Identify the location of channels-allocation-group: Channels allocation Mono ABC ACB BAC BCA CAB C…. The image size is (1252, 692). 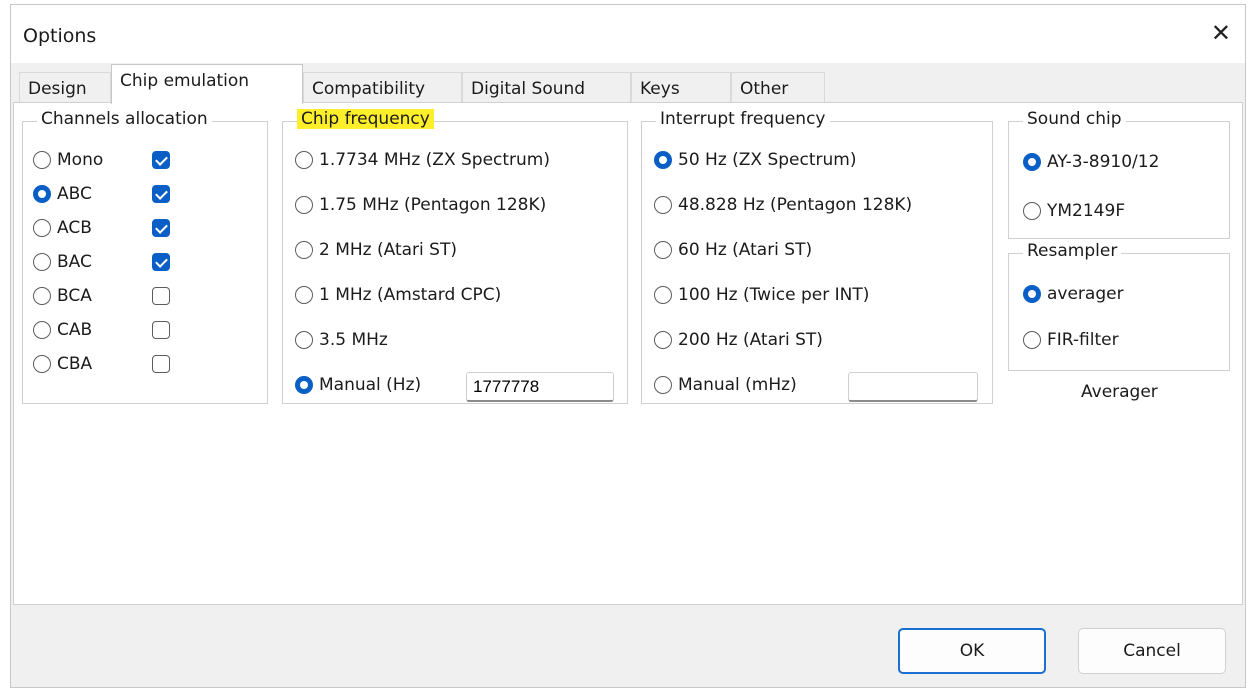
(145, 256).